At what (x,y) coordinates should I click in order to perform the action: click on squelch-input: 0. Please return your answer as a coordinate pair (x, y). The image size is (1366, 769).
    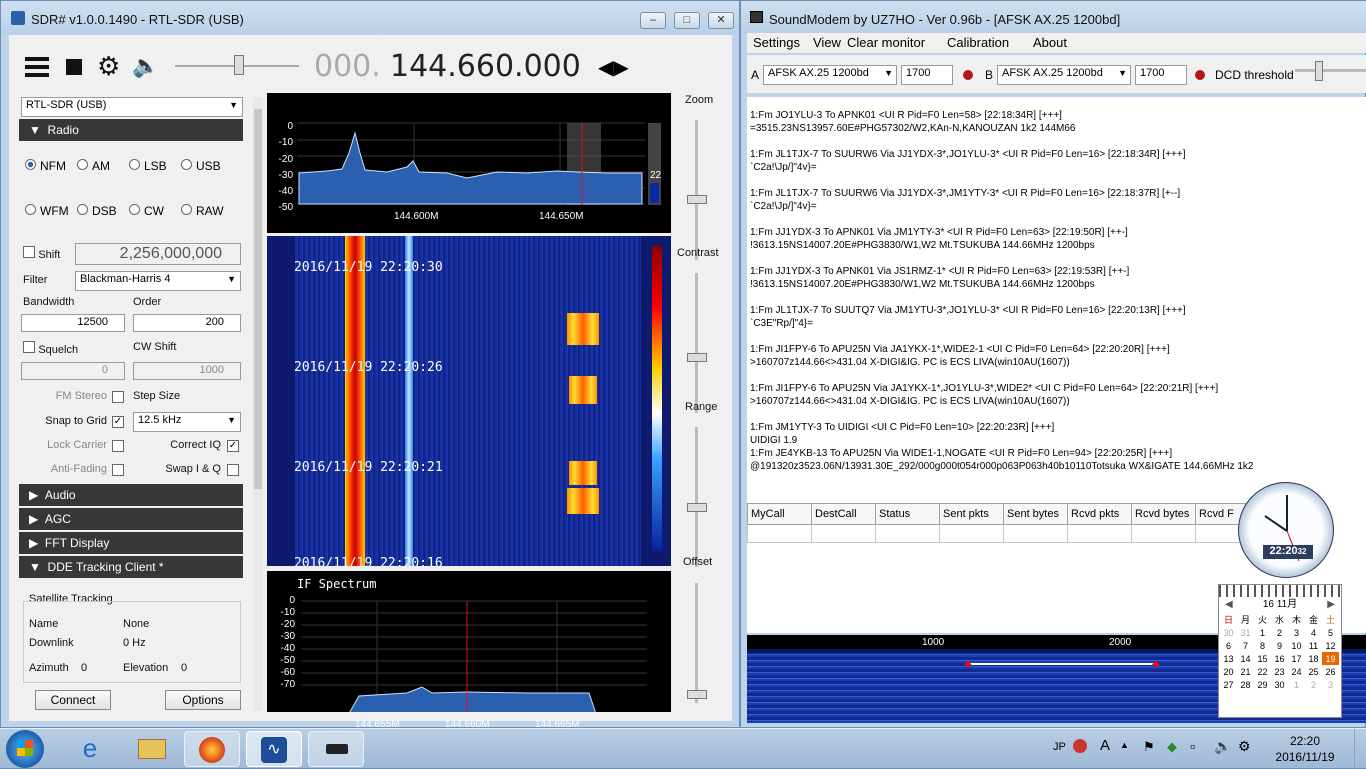
    Looking at the image, I should click on (73, 371).